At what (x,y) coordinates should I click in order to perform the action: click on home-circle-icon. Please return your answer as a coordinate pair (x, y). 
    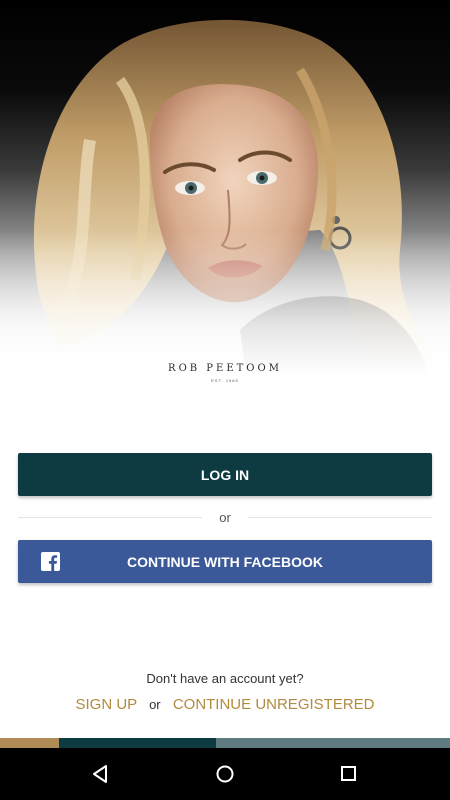
    Looking at the image, I should click on (225, 774).